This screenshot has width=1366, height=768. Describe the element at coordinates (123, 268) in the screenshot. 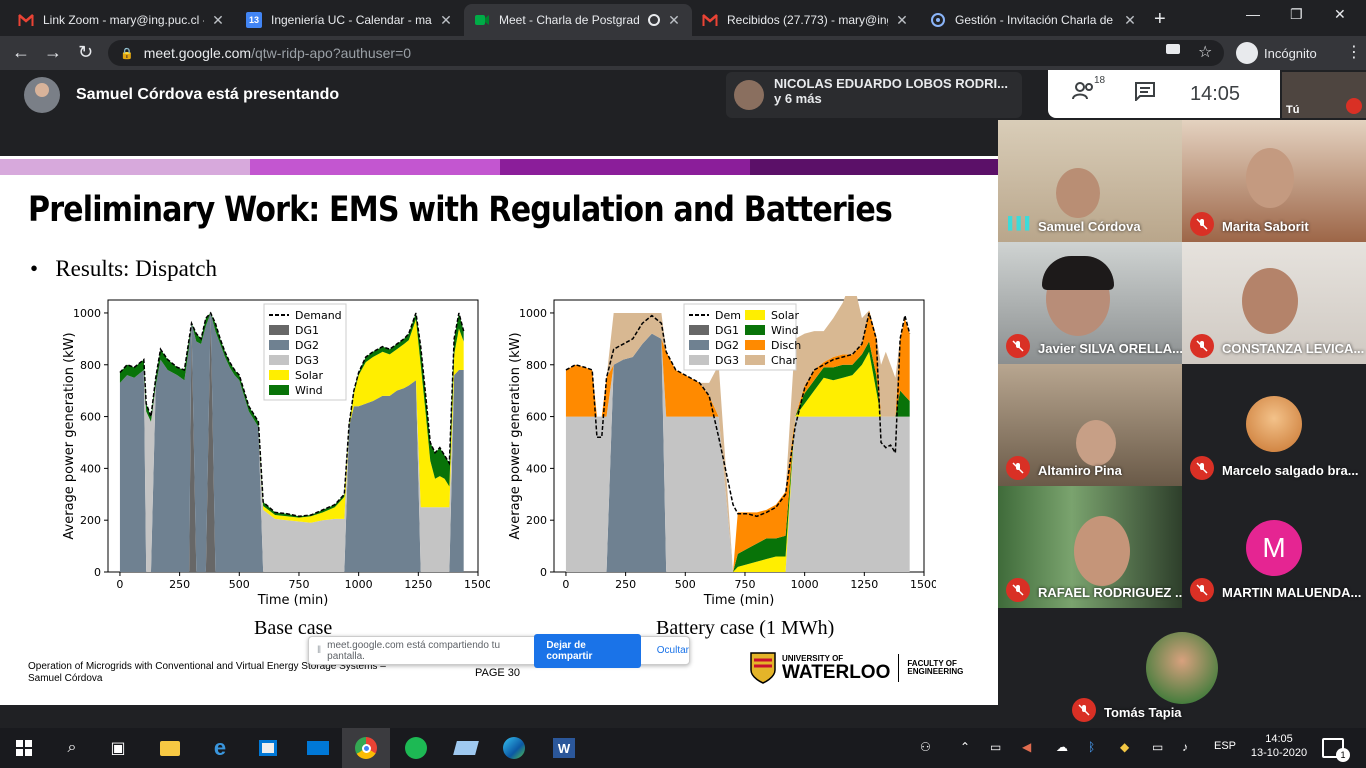

I see `slide-bullet: • Results: Dispatch` at that location.